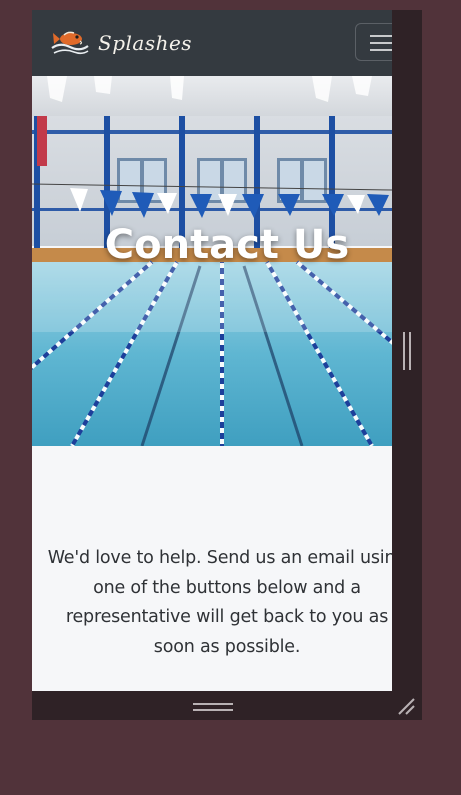  Describe the element at coordinates (212, 43) in the screenshot. I see `navbar: Splashes` at that location.